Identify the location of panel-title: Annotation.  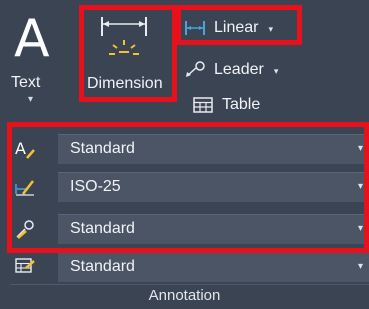
(184, 295).